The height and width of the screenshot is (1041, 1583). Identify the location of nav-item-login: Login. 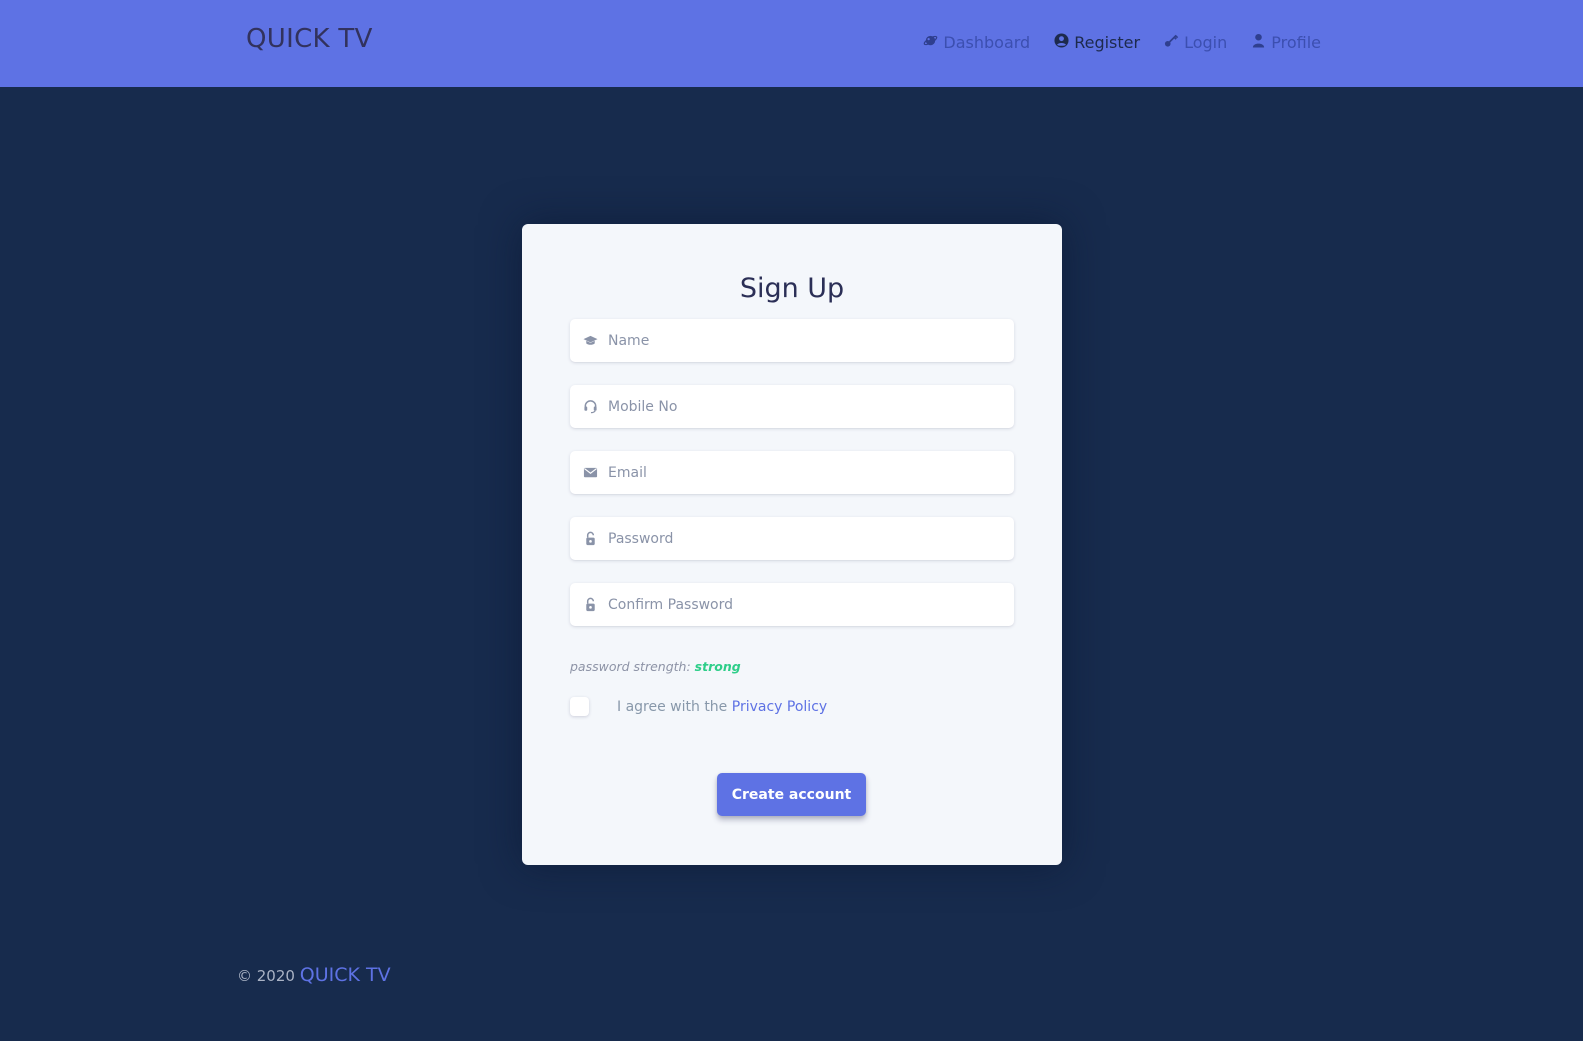
(1195, 42).